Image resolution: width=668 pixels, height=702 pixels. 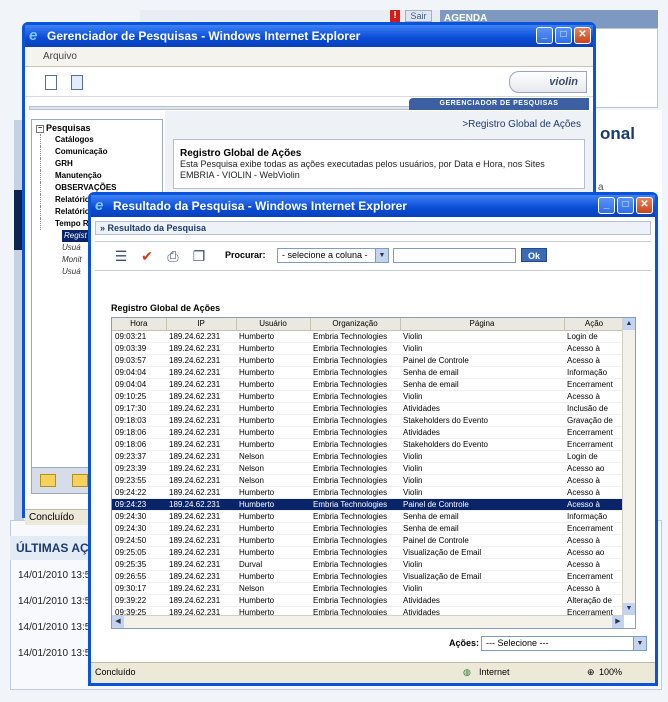 What do you see at coordinates (333, 255) in the screenshot?
I see `column-select: - selecione a coluna - ▼` at bounding box center [333, 255].